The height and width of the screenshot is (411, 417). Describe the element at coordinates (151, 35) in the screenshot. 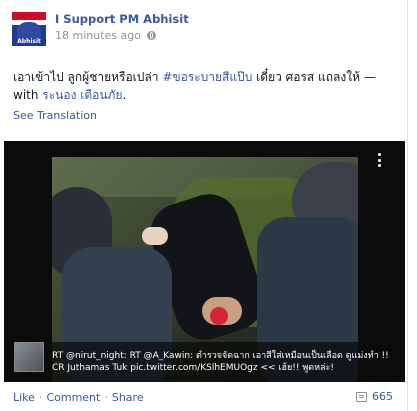

I see `globe-icon` at that location.